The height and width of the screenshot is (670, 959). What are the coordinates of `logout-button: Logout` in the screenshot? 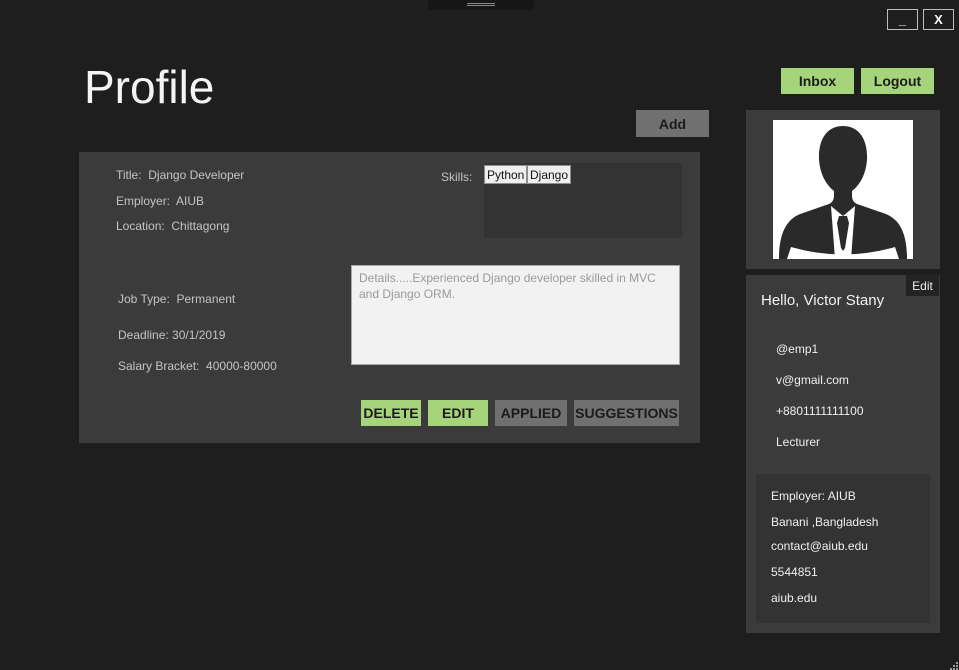 It's located at (897, 81).